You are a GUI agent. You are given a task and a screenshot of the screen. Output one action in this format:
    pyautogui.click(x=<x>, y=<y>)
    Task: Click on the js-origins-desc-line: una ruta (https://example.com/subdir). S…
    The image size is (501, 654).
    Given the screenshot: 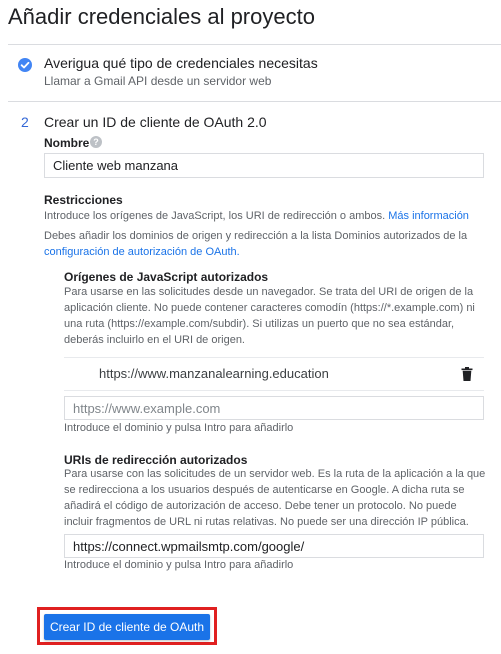 What is the action you would take?
    pyautogui.click(x=259, y=324)
    